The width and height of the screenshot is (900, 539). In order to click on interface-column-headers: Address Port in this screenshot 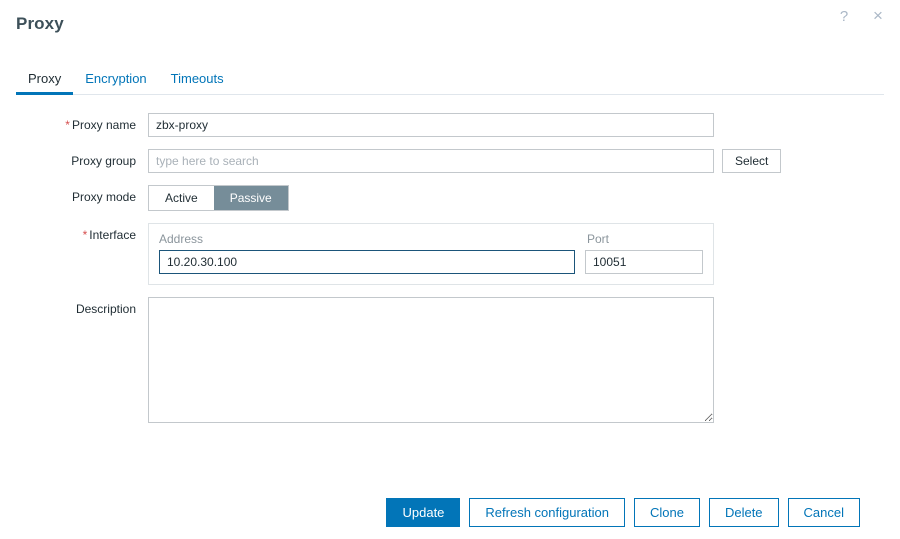, I will do `click(431, 239)`.